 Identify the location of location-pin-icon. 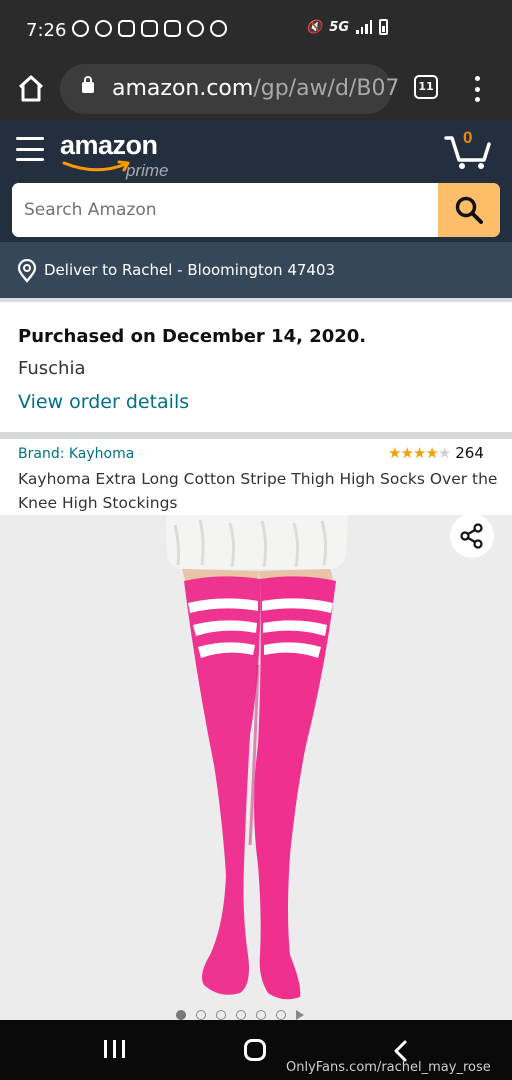
(27, 271).